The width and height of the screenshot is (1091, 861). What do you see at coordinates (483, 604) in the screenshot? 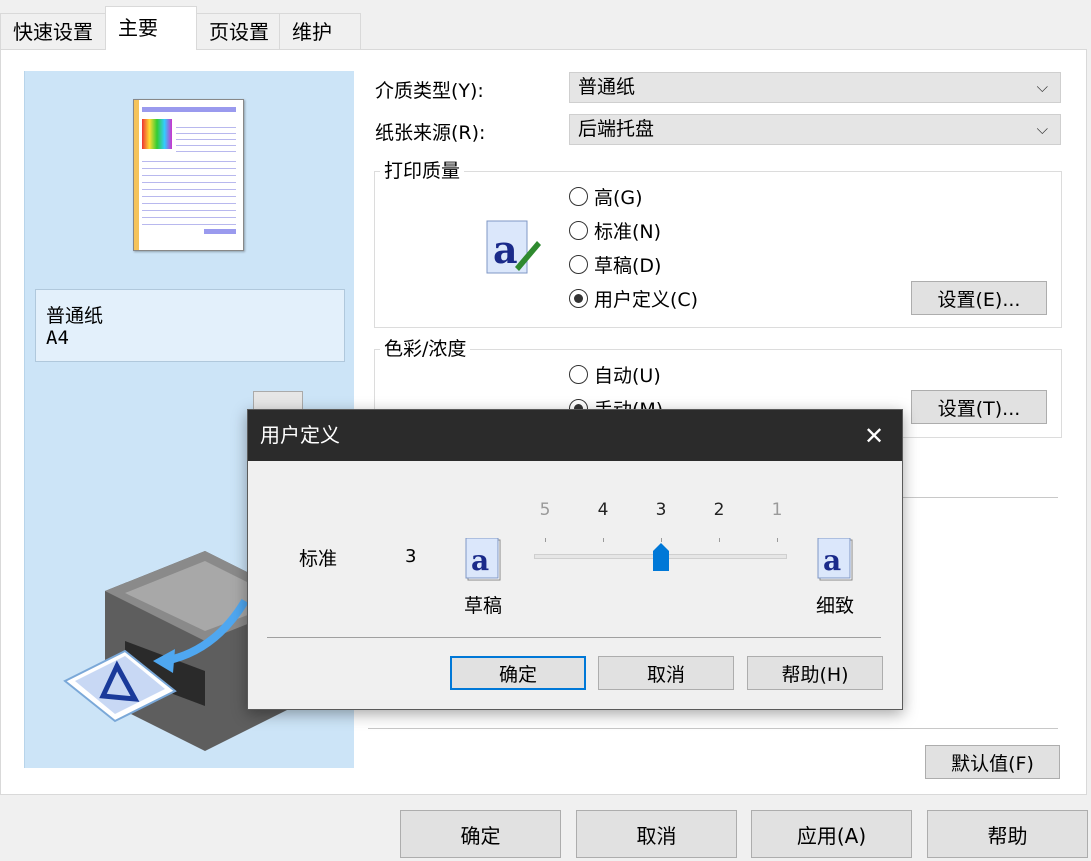
I see `draft-caption: 草稿` at bounding box center [483, 604].